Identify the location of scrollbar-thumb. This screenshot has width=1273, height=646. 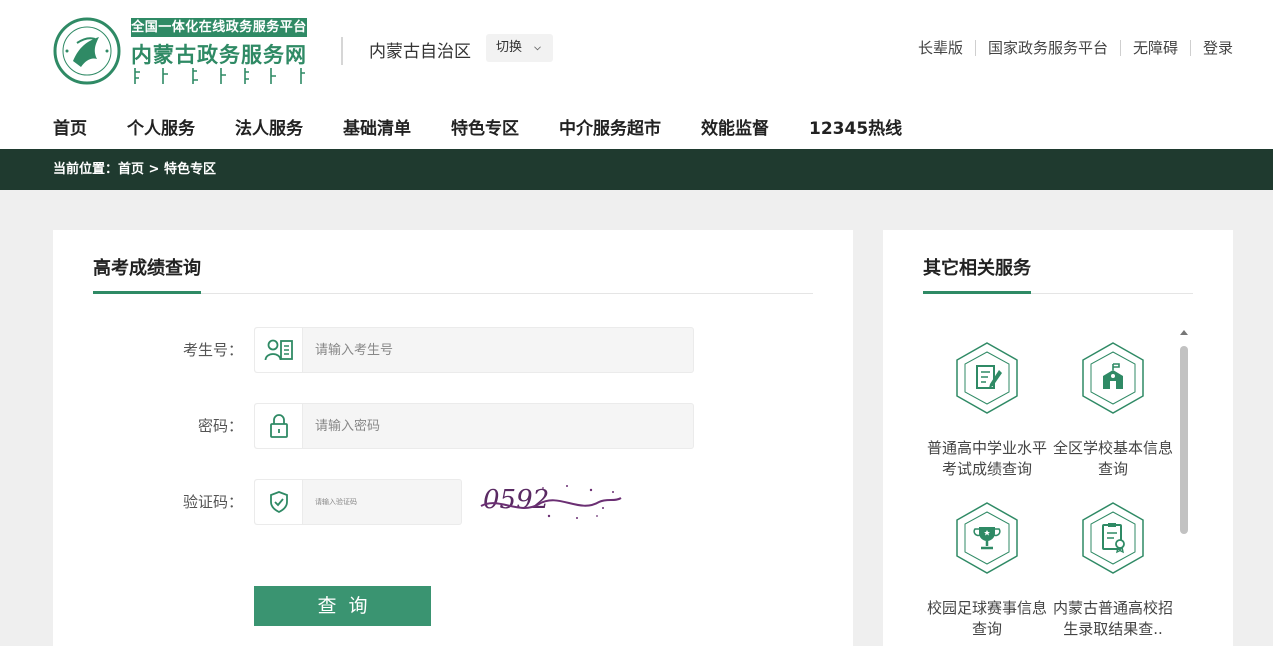
(1184, 440).